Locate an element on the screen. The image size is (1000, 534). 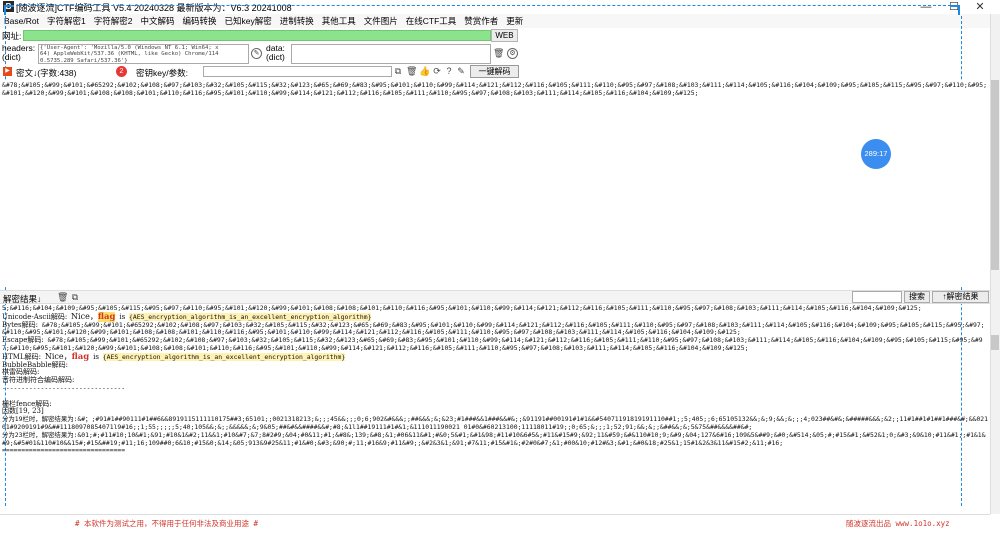
url-input is located at coordinates (257, 35).